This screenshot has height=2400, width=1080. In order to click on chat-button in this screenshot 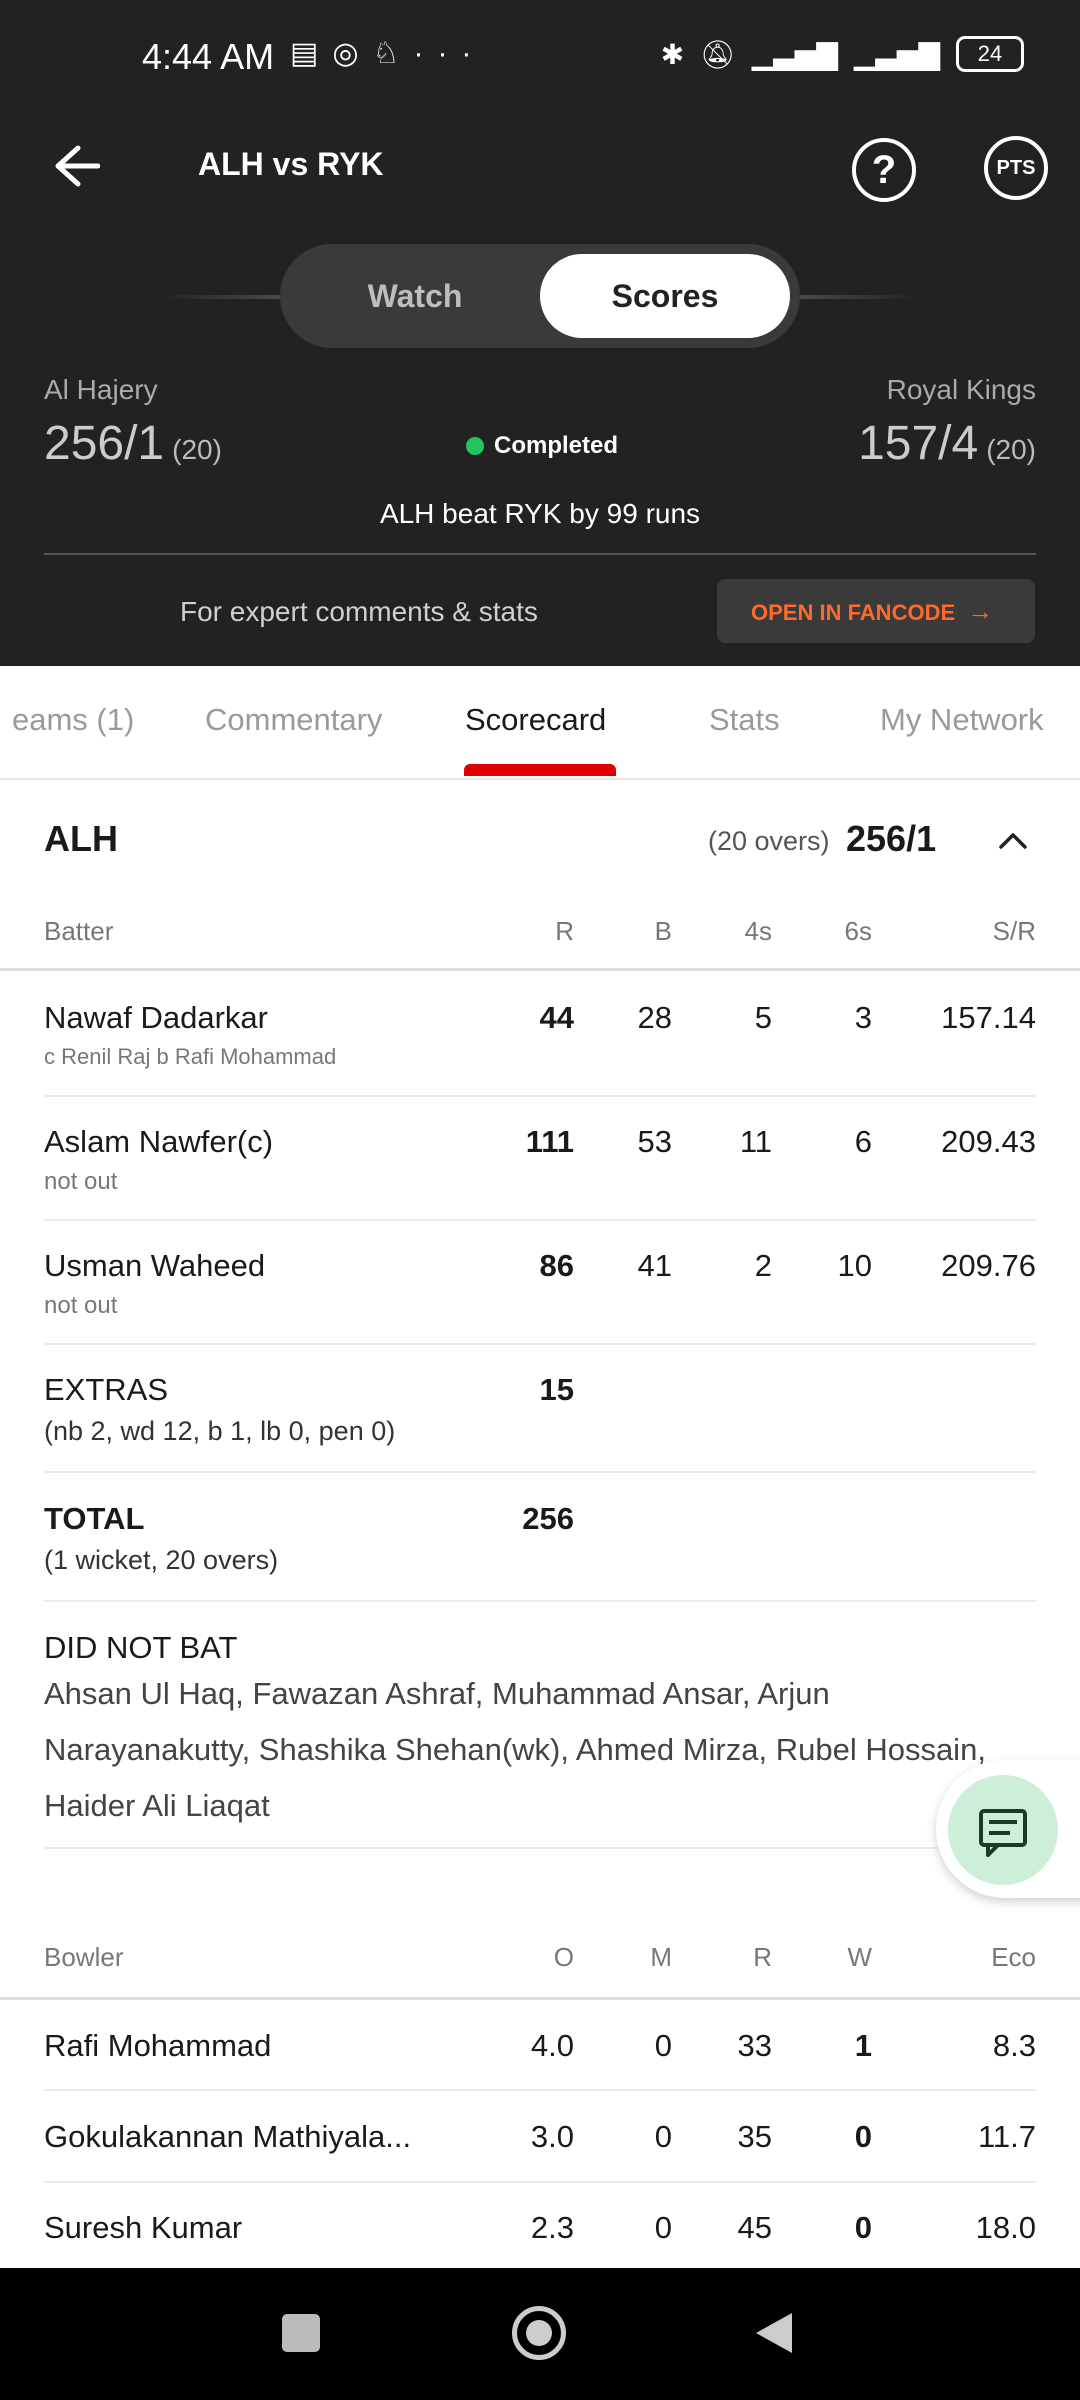, I will do `click(1003, 1830)`.